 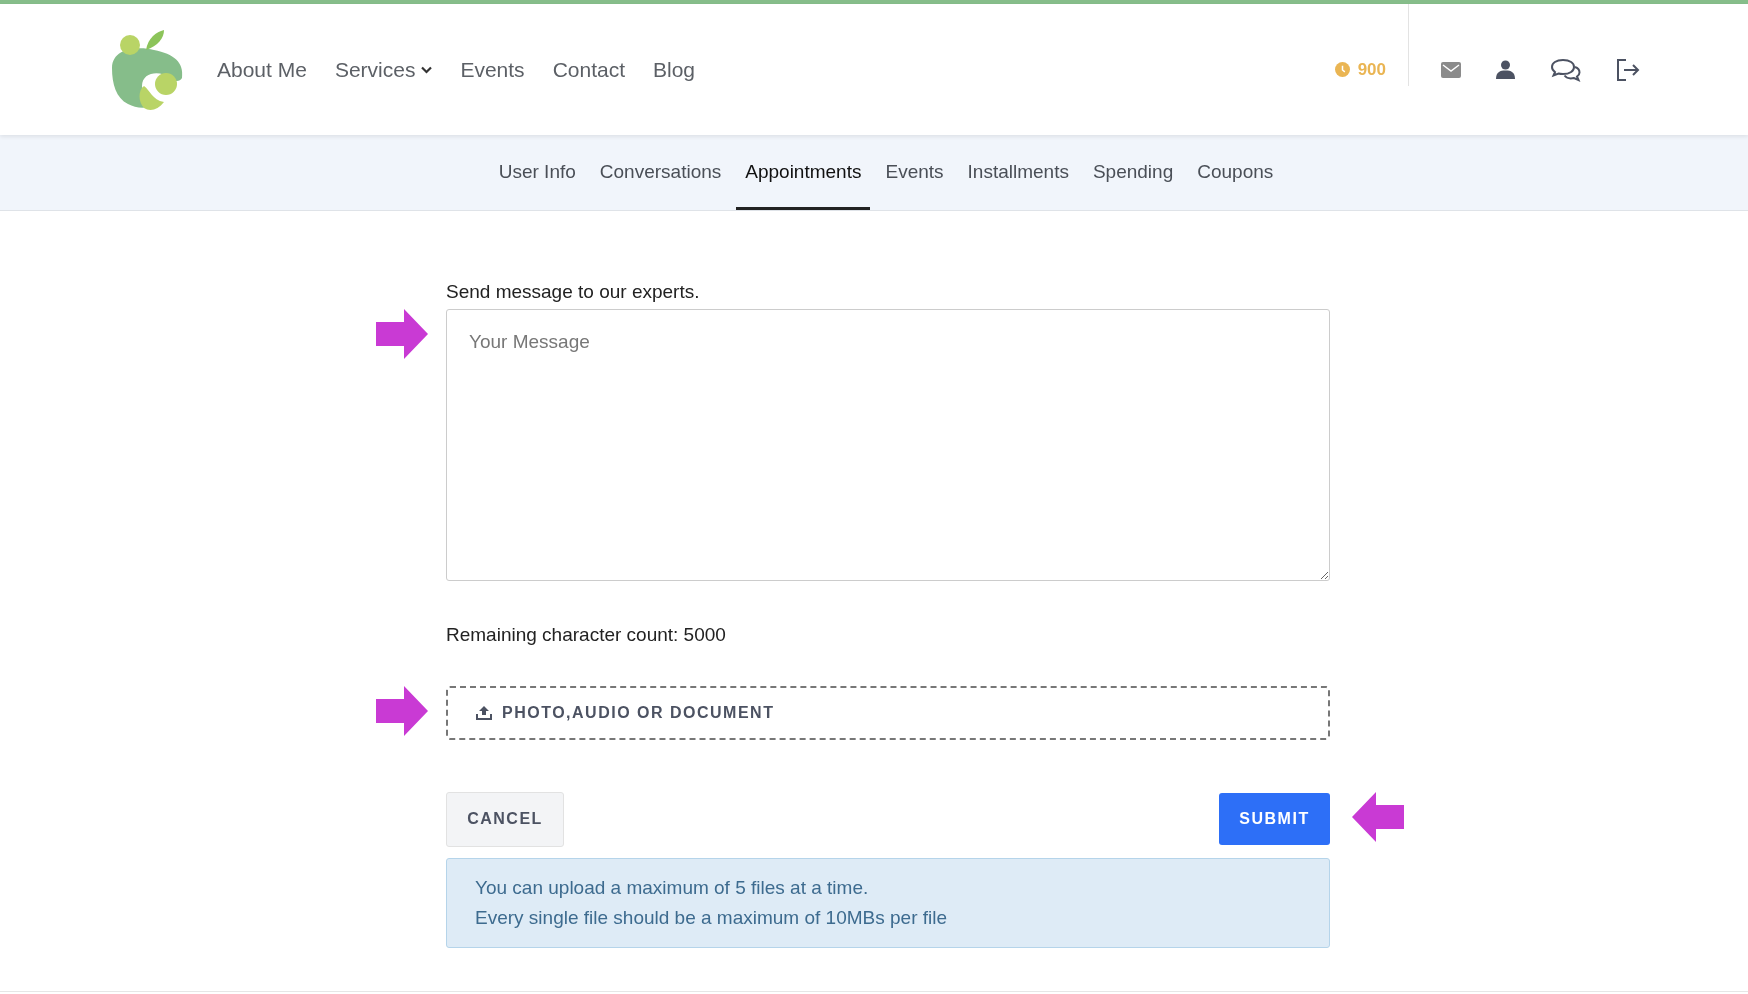 What do you see at coordinates (1274, 819) in the screenshot?
I see `submit-button: SUBMIT` at bounding box center [1274, 819].